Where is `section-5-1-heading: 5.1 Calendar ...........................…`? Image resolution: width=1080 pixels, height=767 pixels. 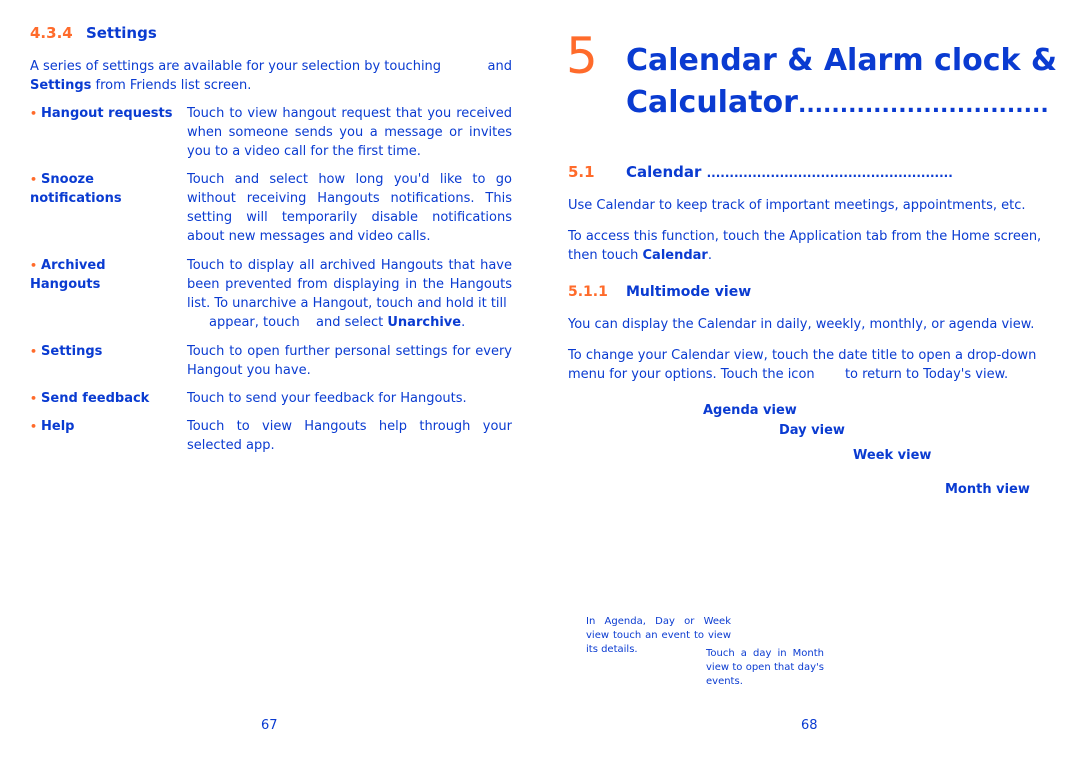
section-5-1-heading: 5.1 Calendar ...........................… is located at coordinates (760, 172).